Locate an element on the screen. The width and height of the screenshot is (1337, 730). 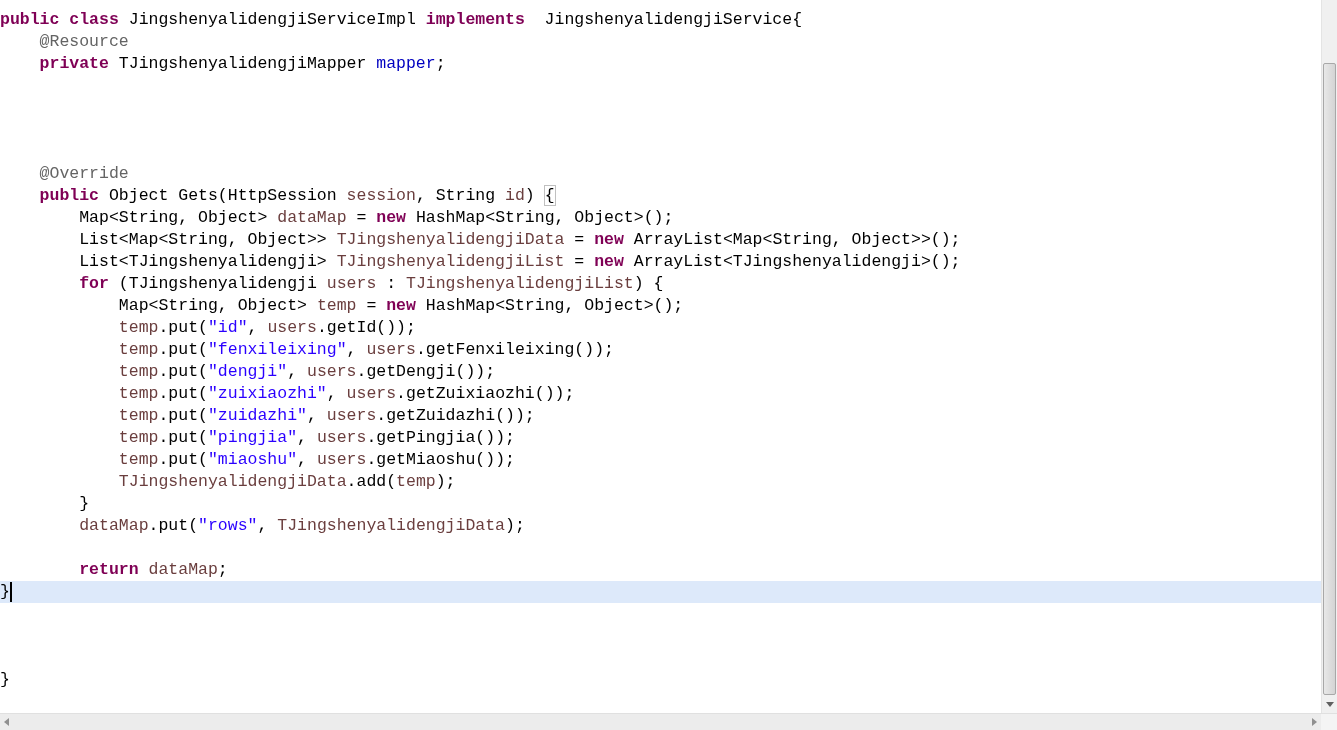
code-line: List<Map<String, Object>> TJingshenyalidengjiData = new ArrayList<Map<String, Object>>(); is located at coordinates (520, 240).